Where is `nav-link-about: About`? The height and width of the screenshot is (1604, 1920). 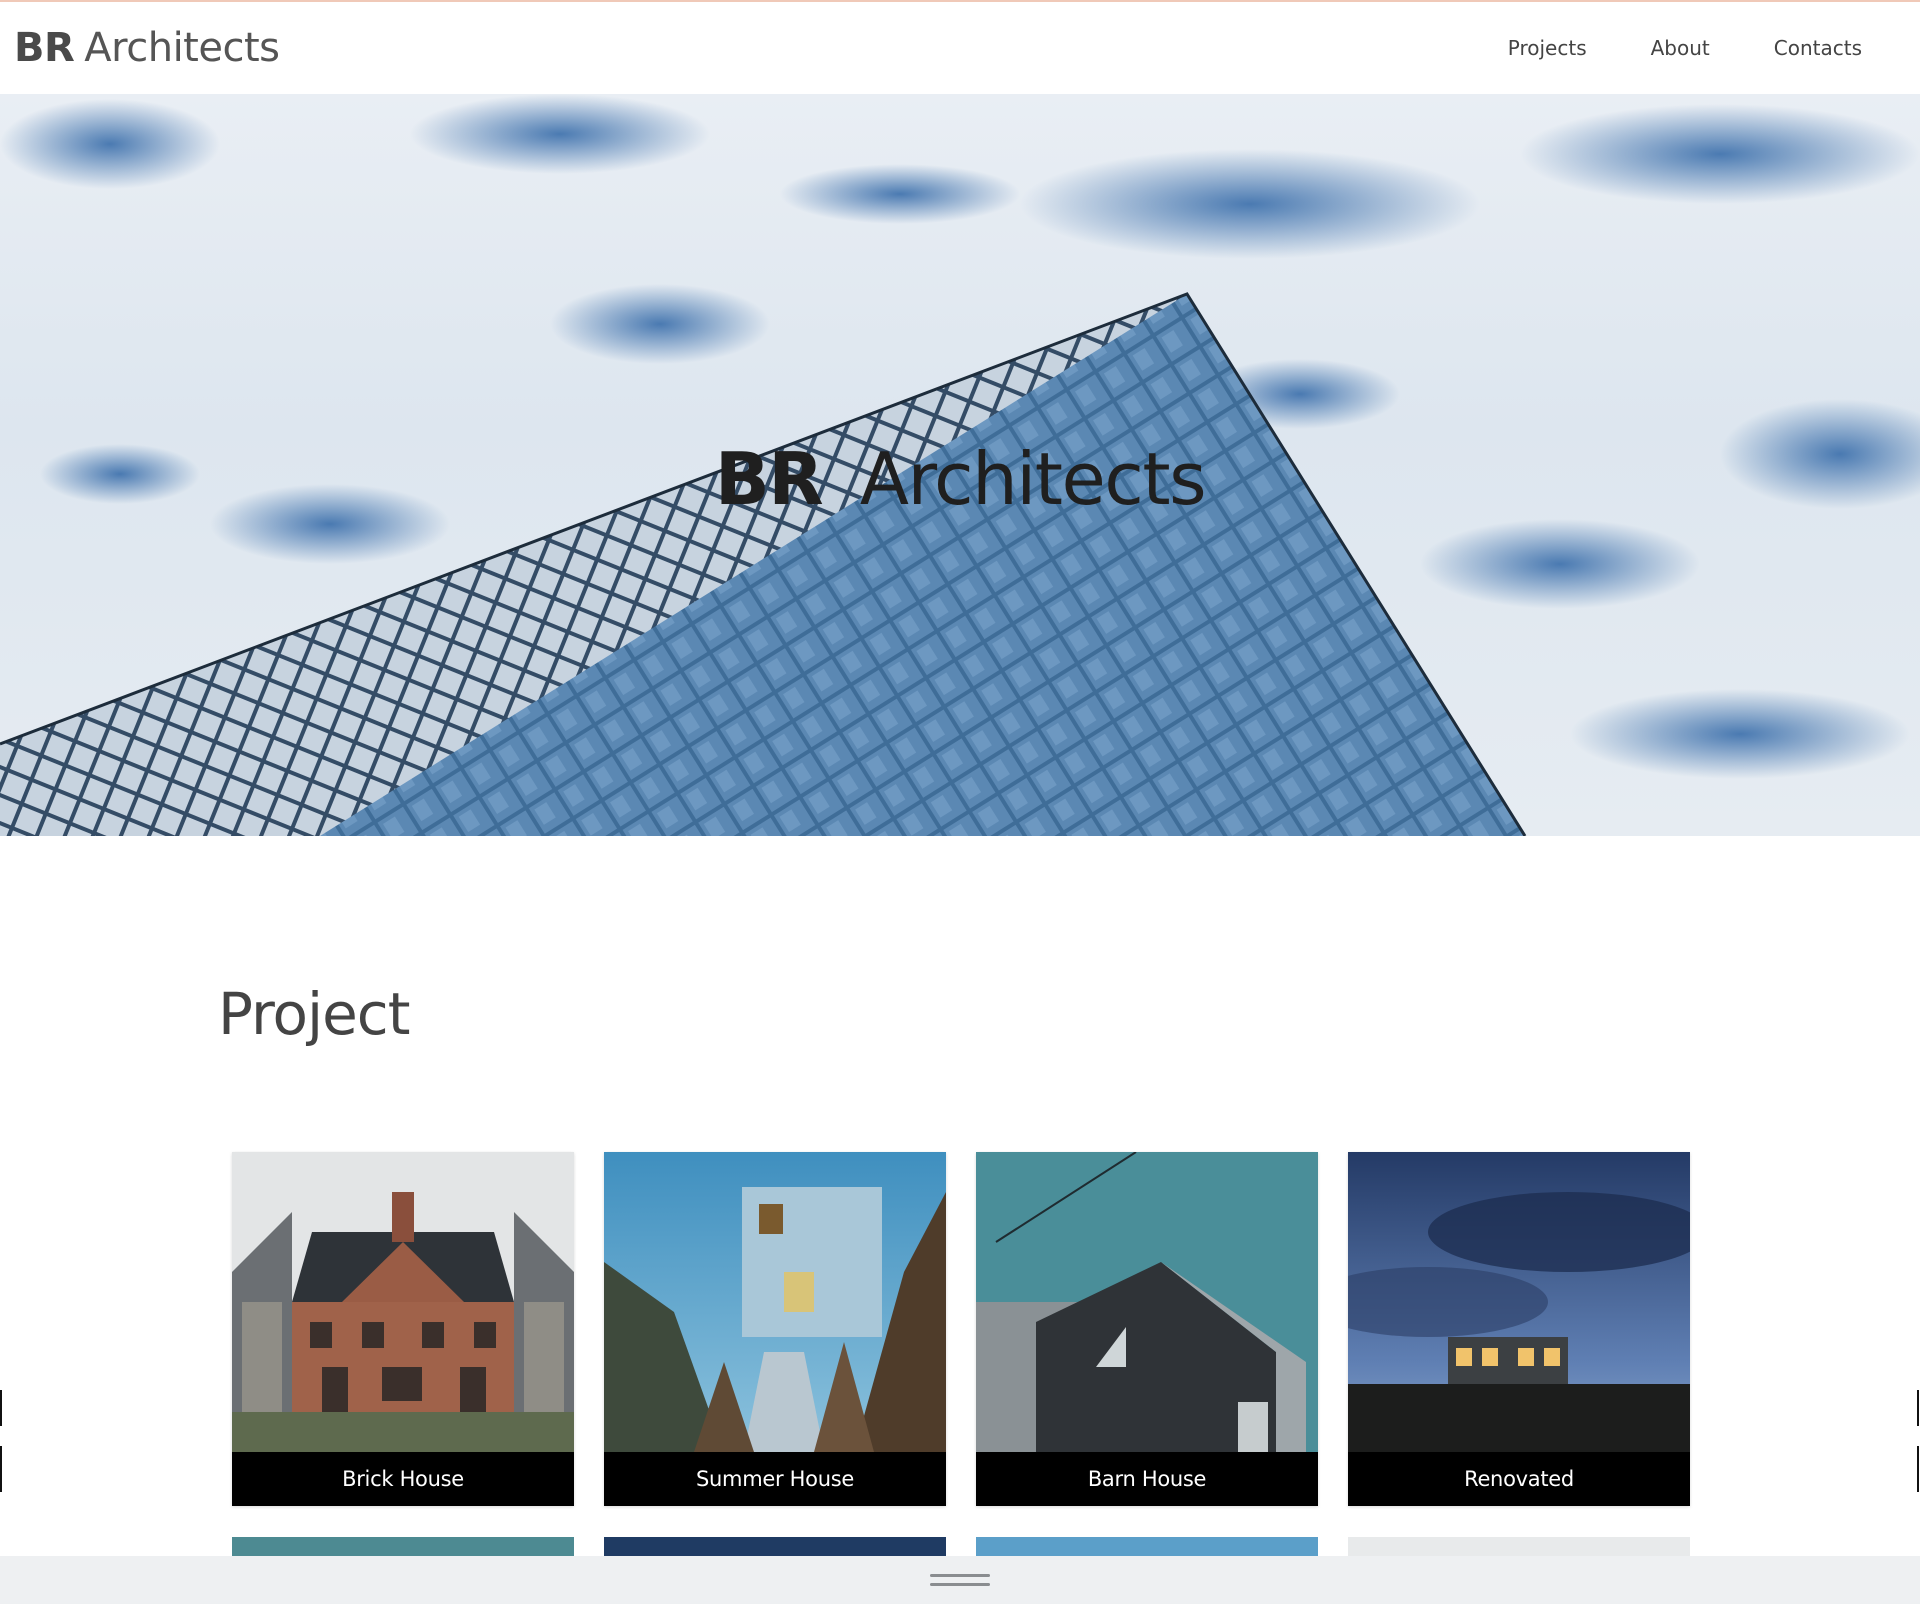 nav-link-about: About is located at coordinates (1680, 48).